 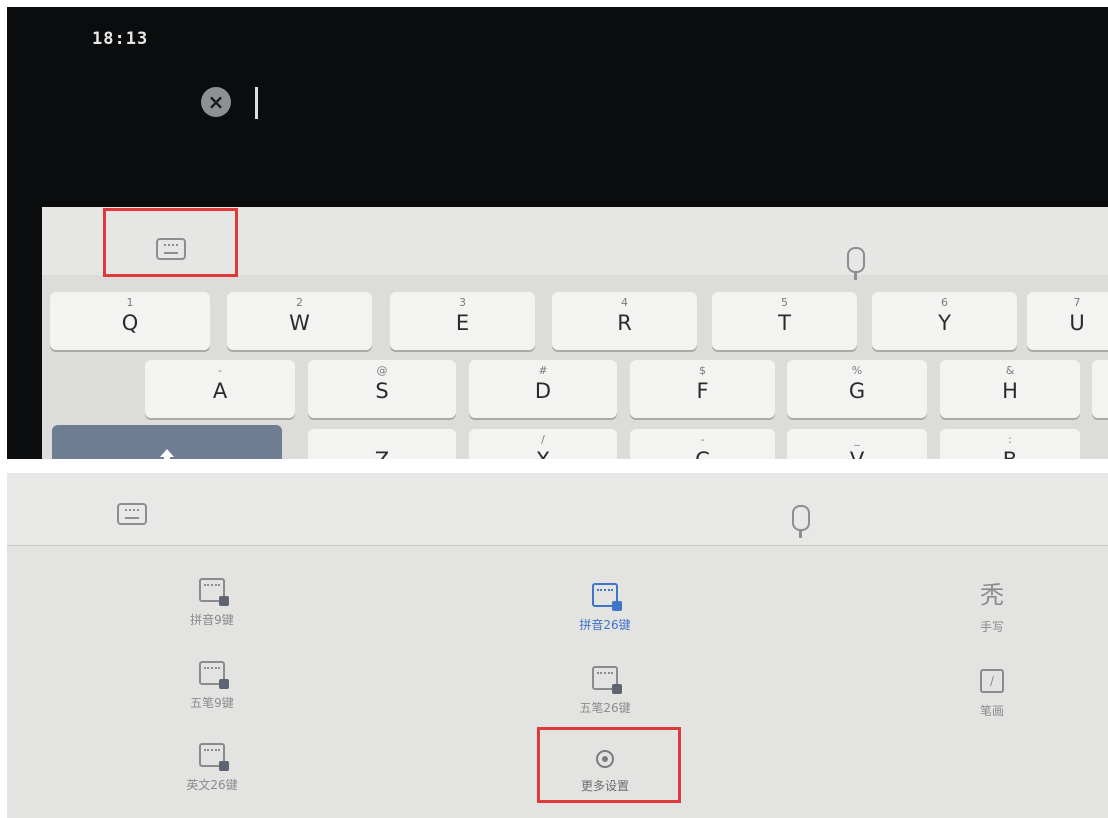 What do you see at coordinates (992, 694) in the screenshot?
I see `mode-stroke: / 笔画` at bounding box center [992, 694].